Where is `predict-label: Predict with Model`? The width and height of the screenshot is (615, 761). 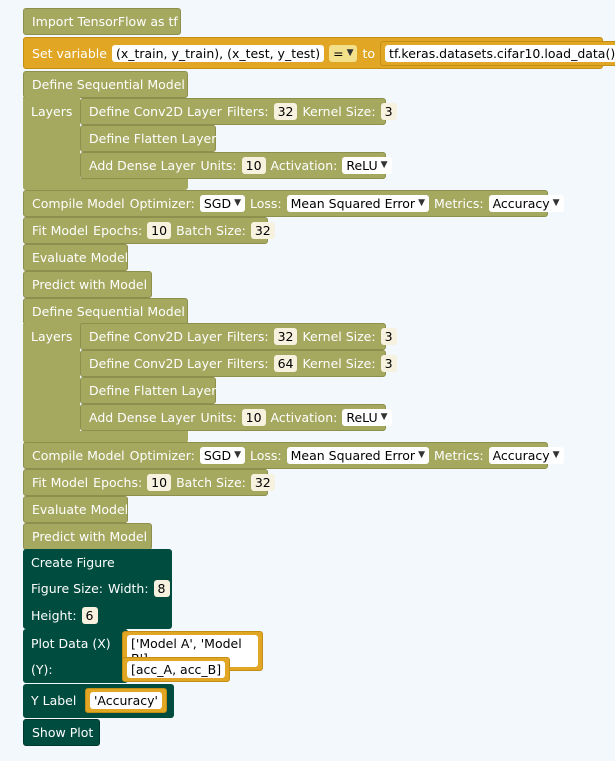 predict-label: Predict with Model is located at coordinates (90, 536).